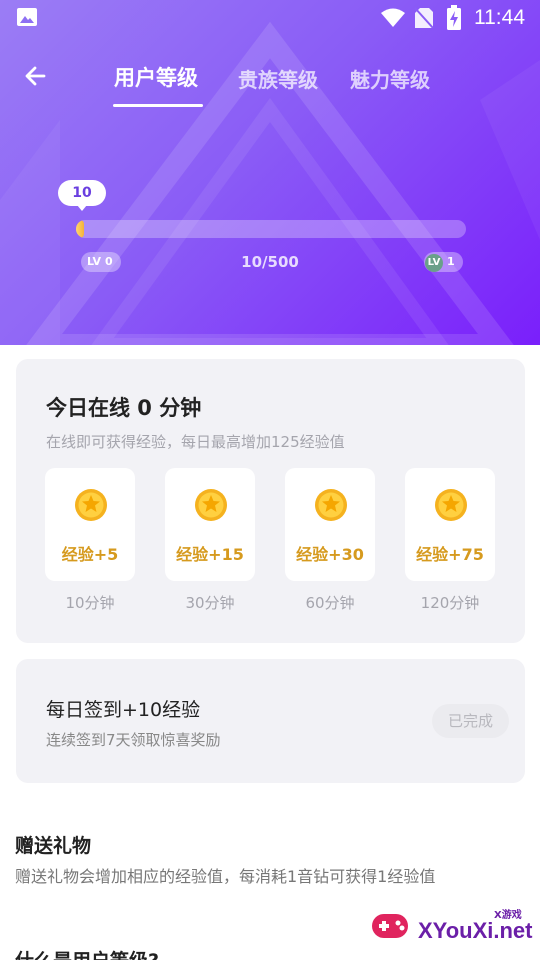 This screenshot has width=540, height=960. What do you see at coordinates (210, 524) in the screenshot?
I see `reward-tile-30min: 经验+15` at bounding box center [210, 524].